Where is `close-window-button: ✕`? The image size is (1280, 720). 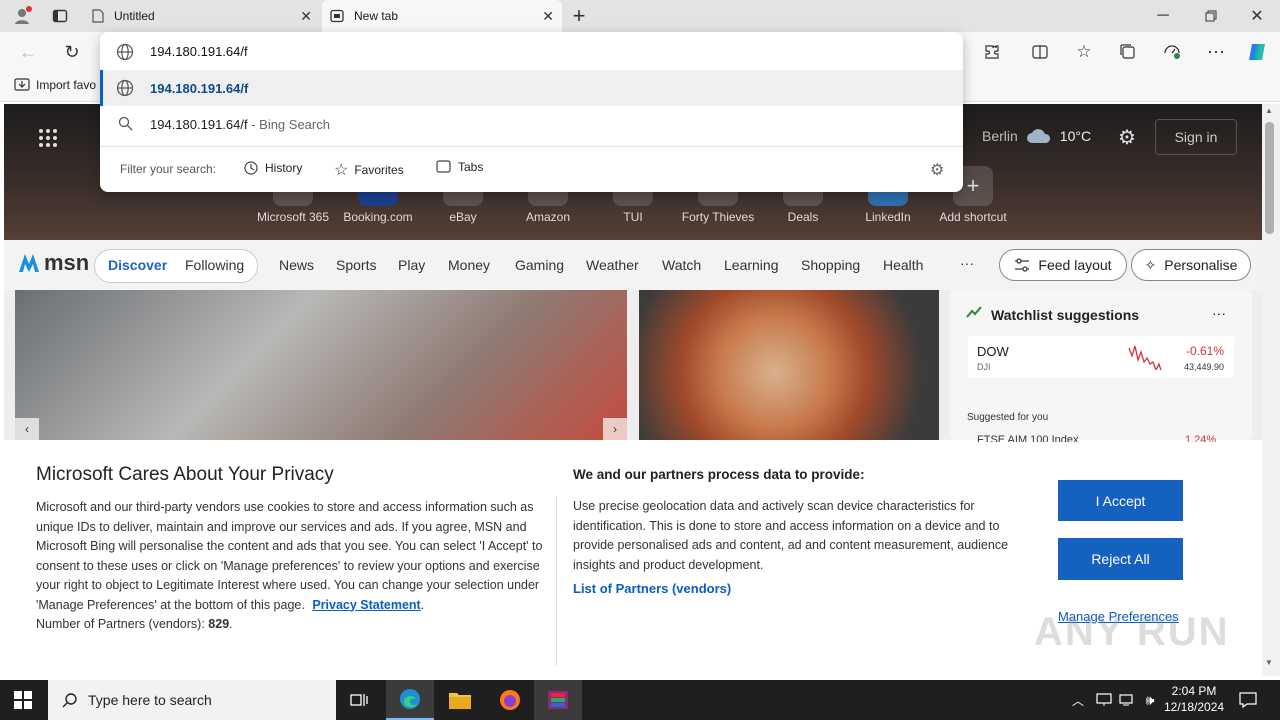 close-window-button: ✕ is located at coordinates (1257, 16).